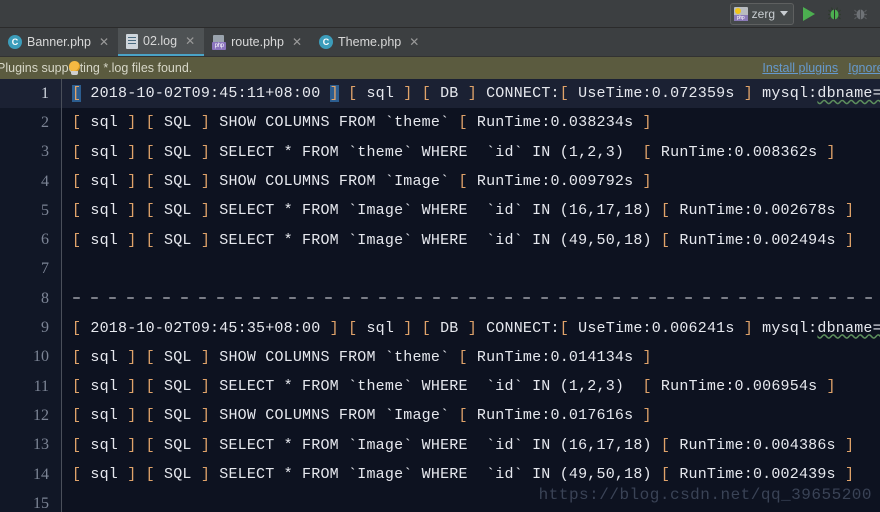 This screenshot has width=880, height=512. Describe the element at coordinates (132, 41) in the screenshot. I see `log-file-icon` at that location.